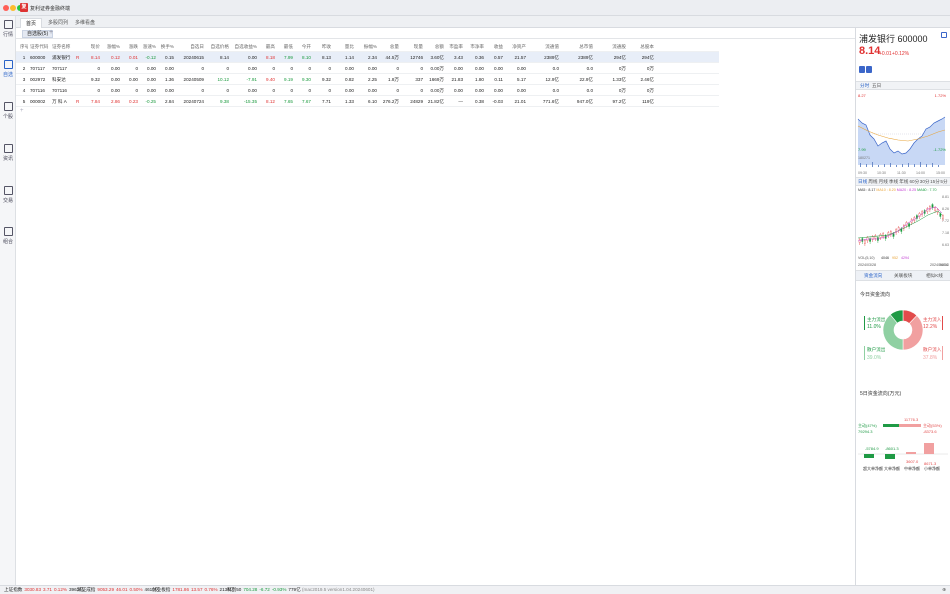 The height and width of the screenshot is (594, 950). I want to click on table-cell: —, so click(460, 101).